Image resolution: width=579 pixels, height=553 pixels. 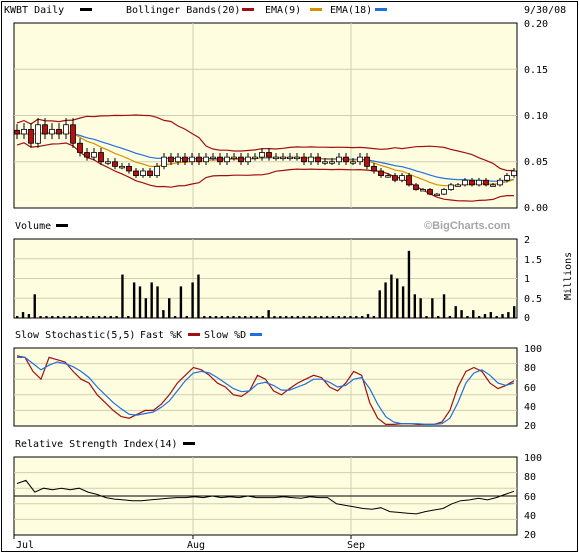 What do you see at coordinates (256, 334) in the screenshot?
I see `slow-d-swatch` at bounding box center [256, 334].